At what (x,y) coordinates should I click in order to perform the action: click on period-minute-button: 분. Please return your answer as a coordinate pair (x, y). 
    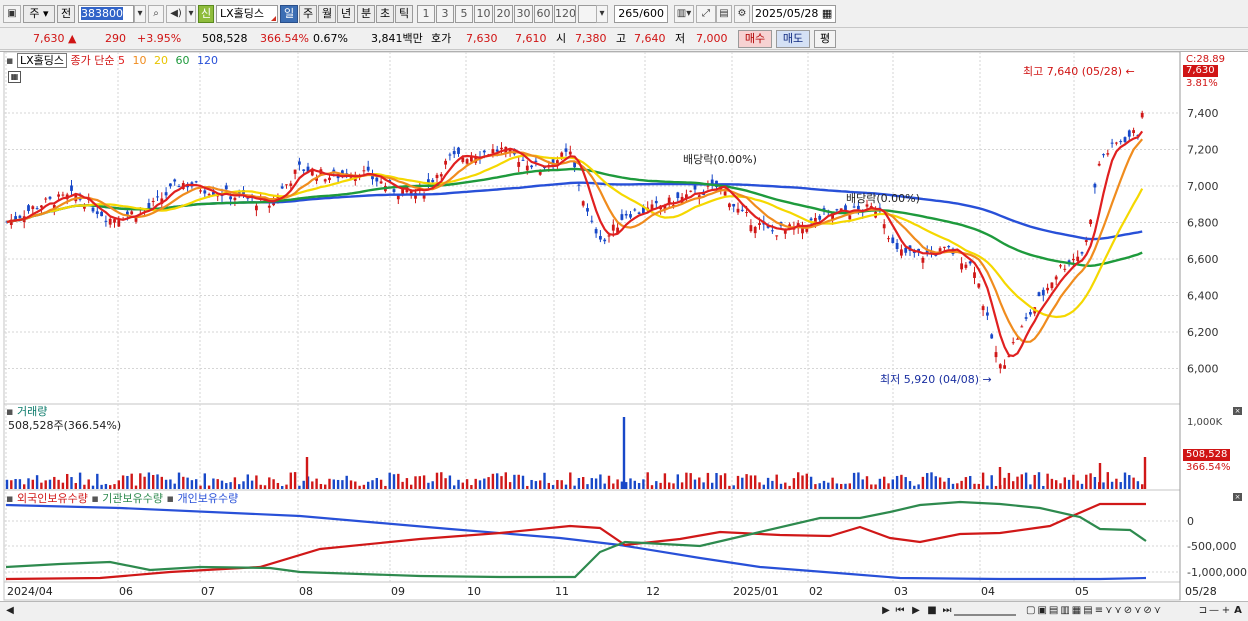
    Looking at the image, I should click on (366, 14).